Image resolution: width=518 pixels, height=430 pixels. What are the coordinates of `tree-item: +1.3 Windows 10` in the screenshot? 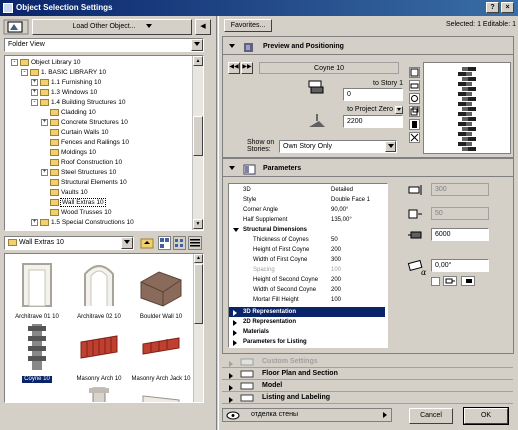 It's located at (64, 93).